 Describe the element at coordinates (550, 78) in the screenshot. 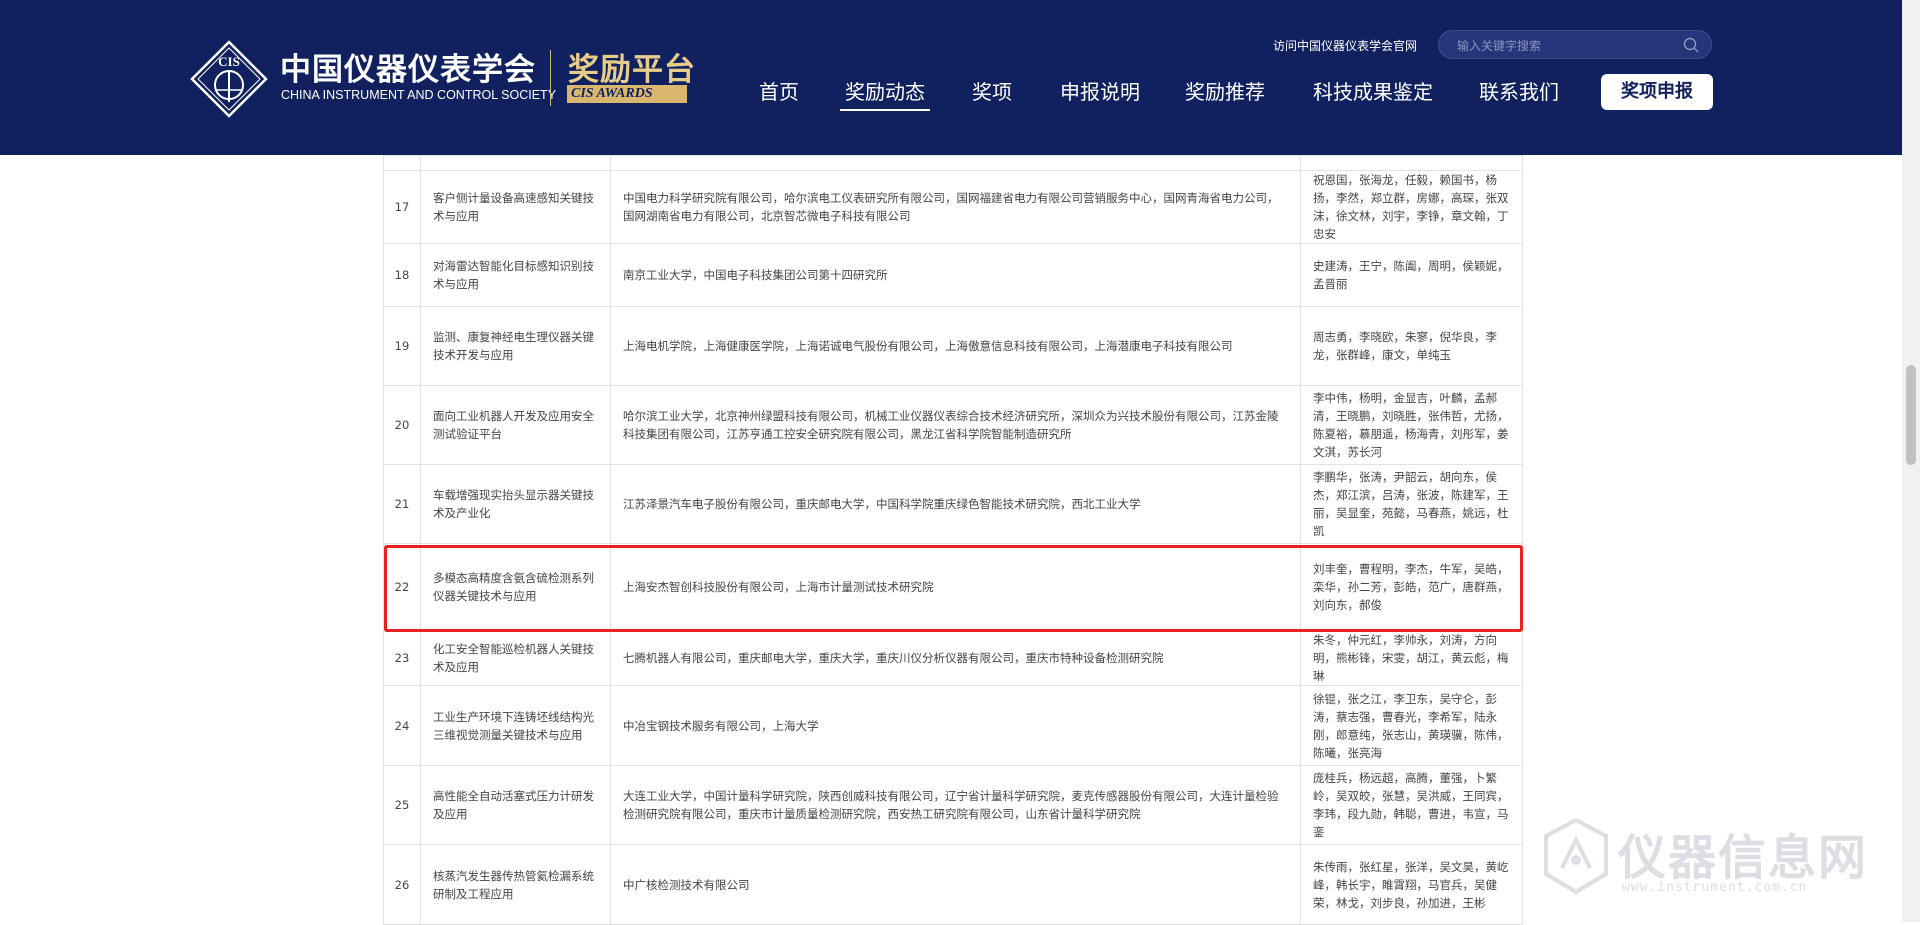

I see `logo-divider` at that location.